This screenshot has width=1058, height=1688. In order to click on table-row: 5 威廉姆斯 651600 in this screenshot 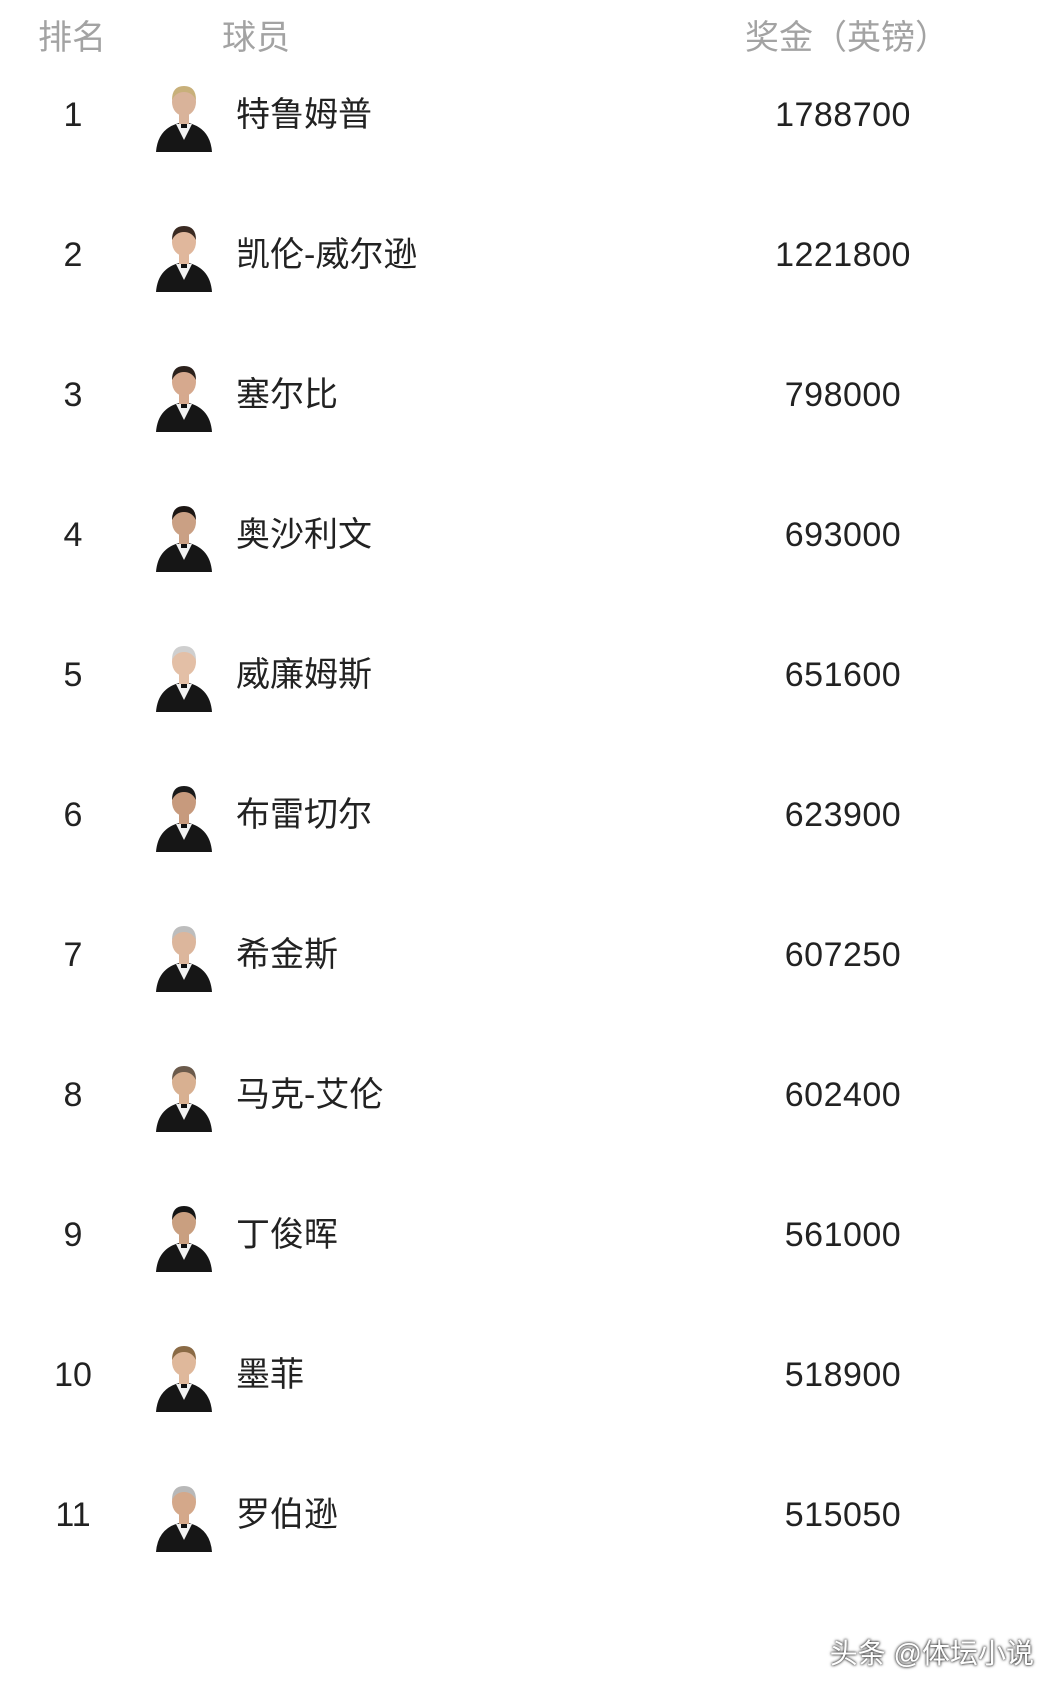, I will do `click(529, 675)`.